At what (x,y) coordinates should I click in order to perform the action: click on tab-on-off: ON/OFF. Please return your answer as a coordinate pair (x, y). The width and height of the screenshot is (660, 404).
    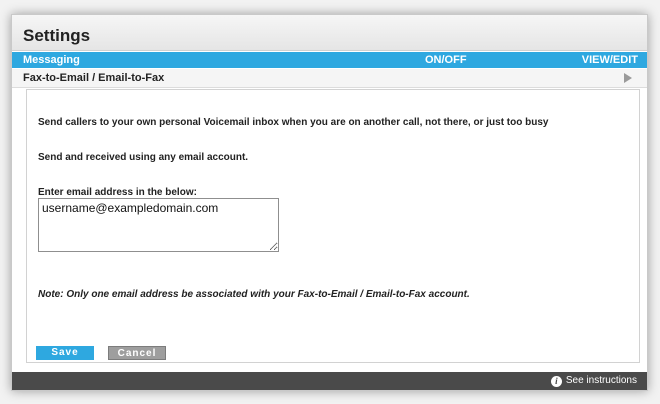
    Looking at the image, I should click on (446, 60).